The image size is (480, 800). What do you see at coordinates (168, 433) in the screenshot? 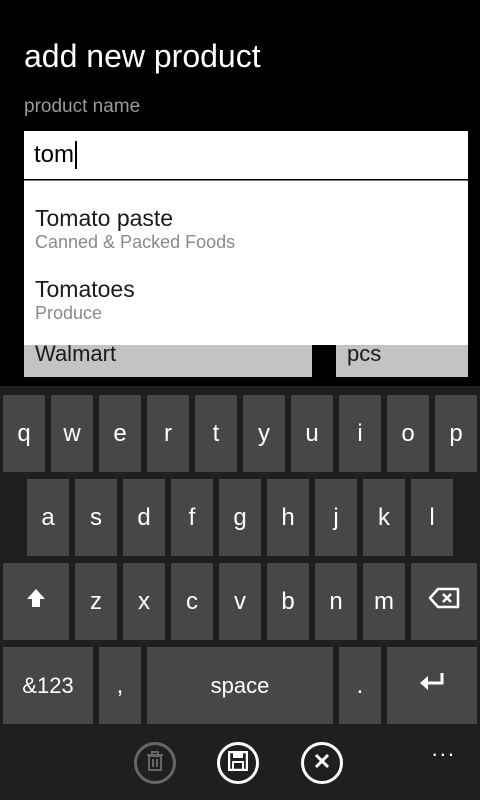
I see `key-r: r` at bounding box center [168, 433].